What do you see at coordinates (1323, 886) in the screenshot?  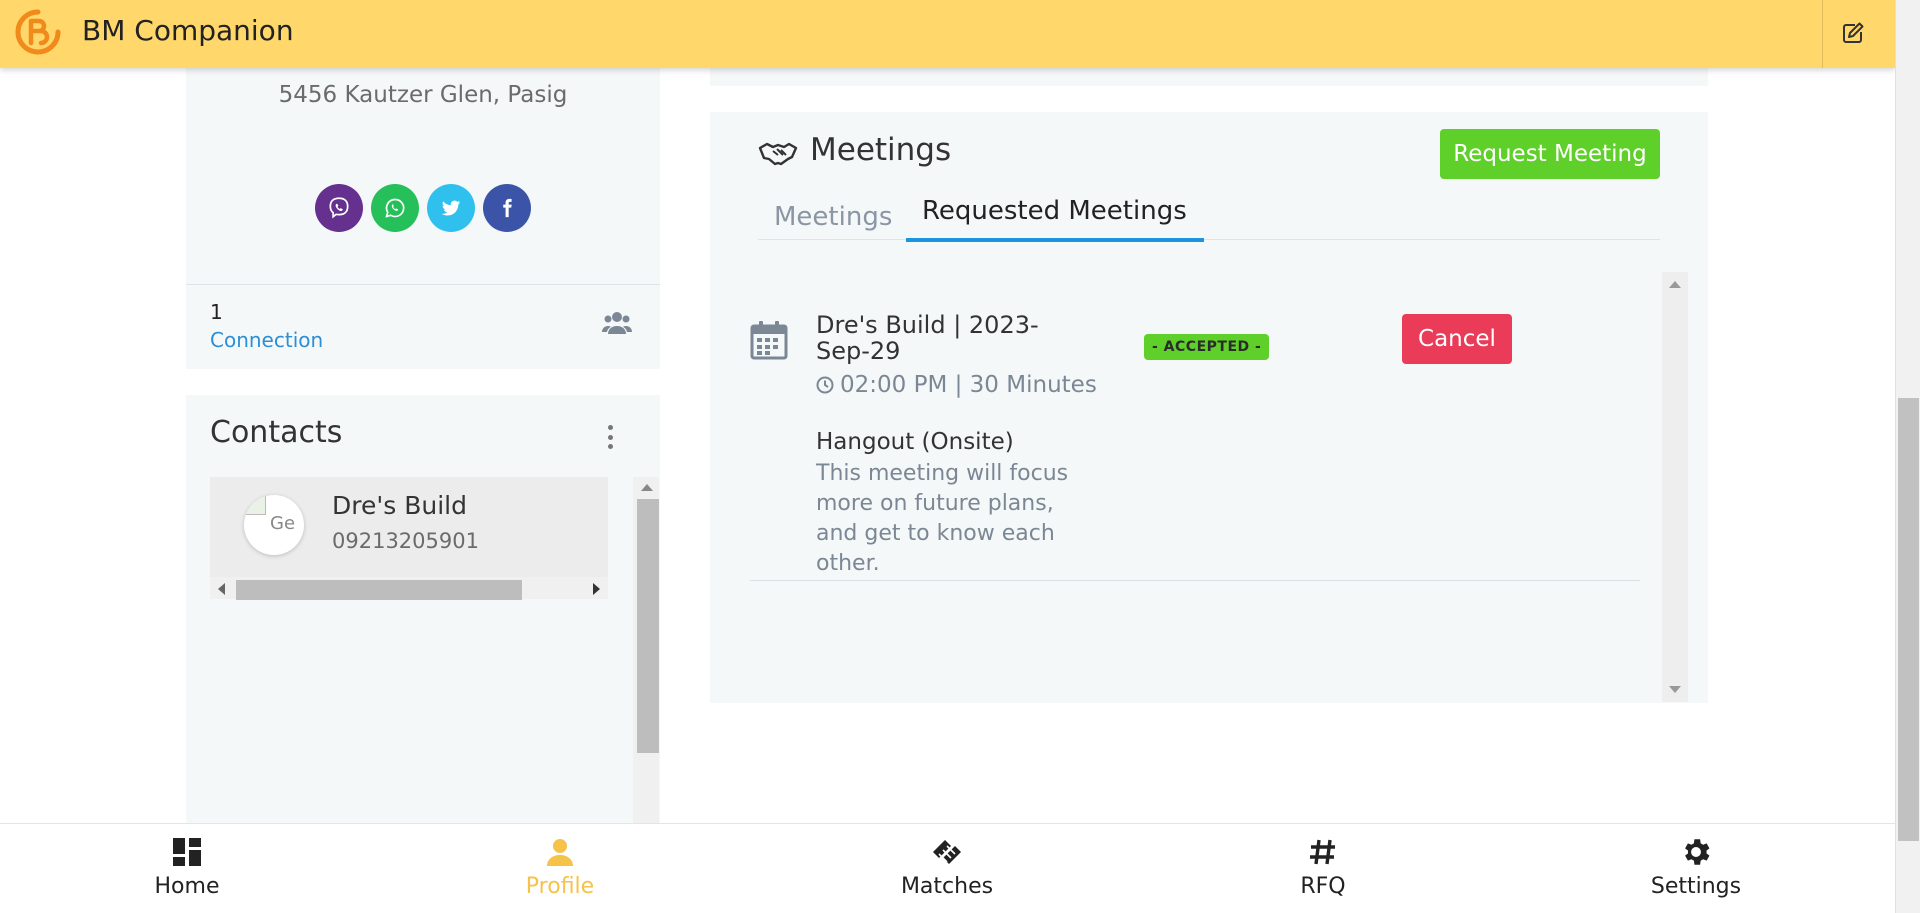 I see `nav-rfq-label: RFQ` at bounding box center [1323, 886].